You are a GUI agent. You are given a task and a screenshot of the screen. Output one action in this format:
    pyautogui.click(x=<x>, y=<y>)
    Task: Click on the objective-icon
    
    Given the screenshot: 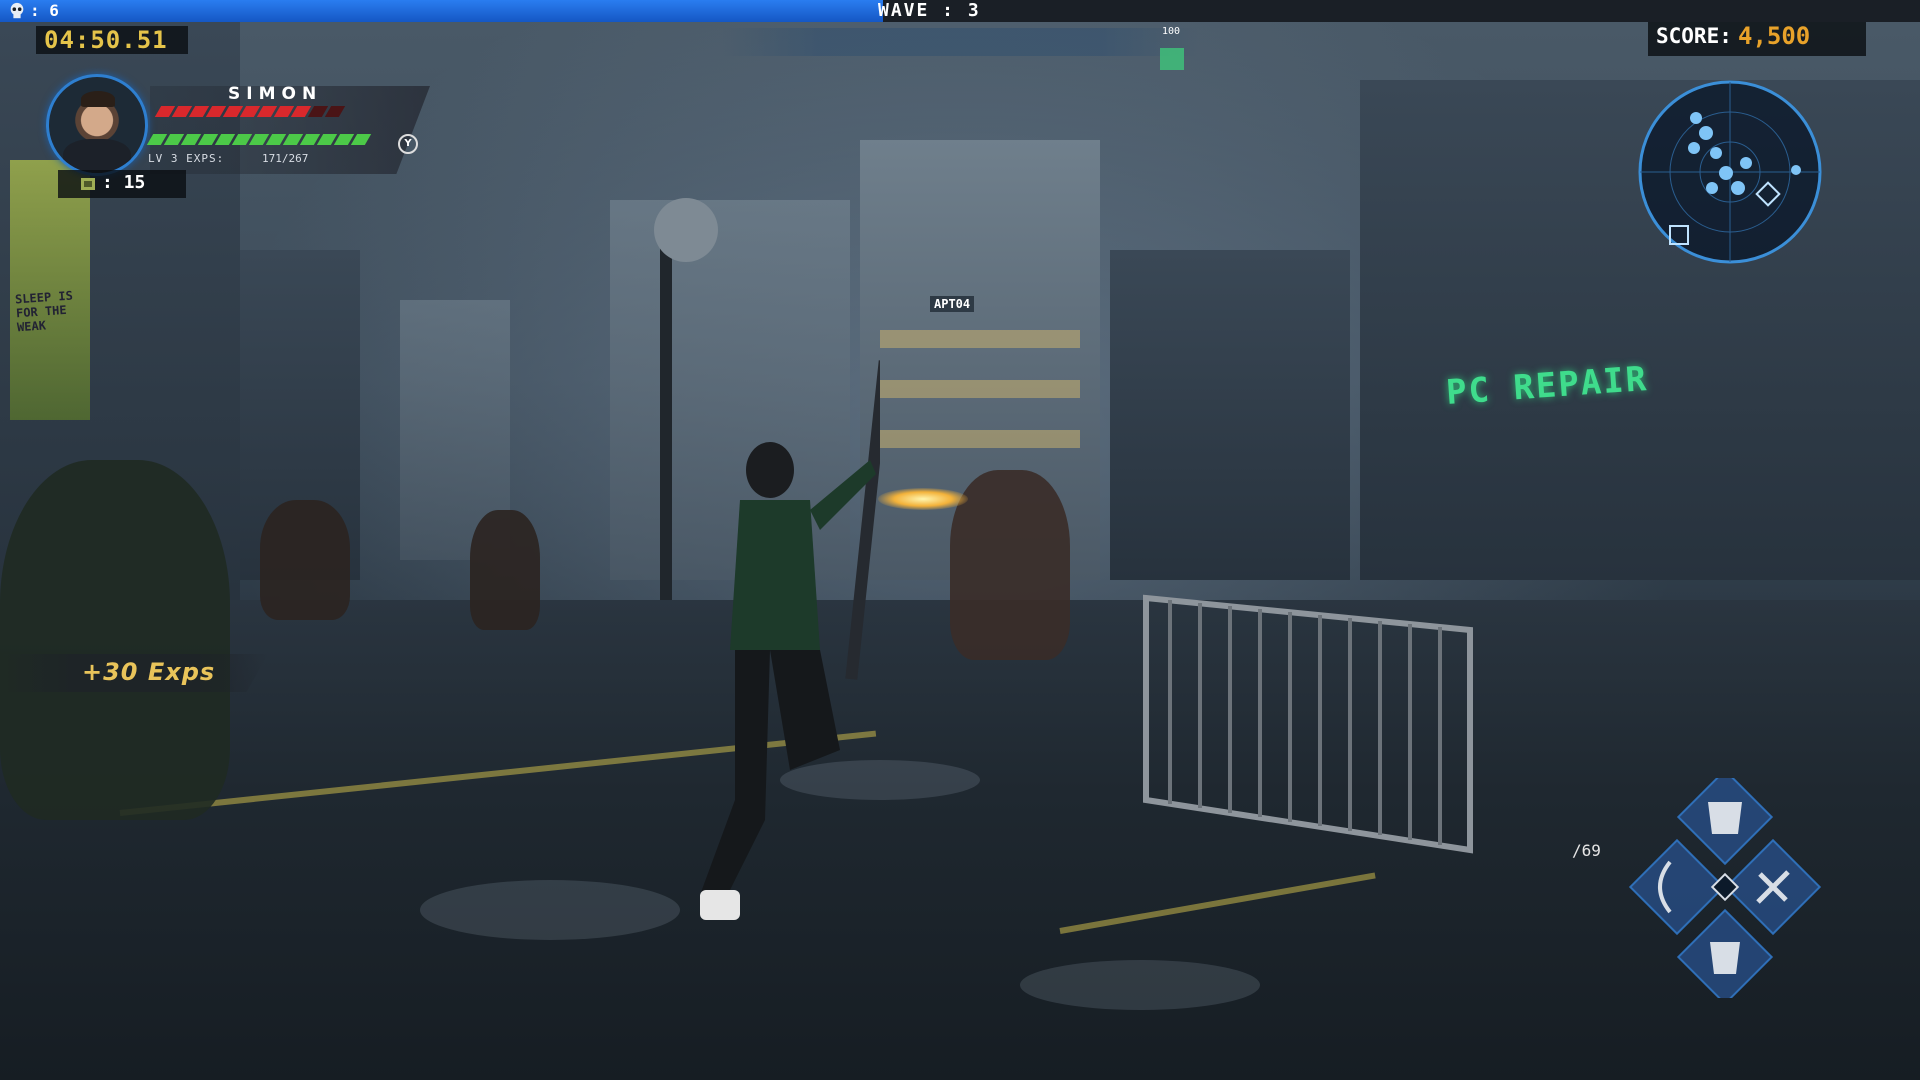 What is the action you would take?
    pyautogui.click(x=1172, y=59)
    